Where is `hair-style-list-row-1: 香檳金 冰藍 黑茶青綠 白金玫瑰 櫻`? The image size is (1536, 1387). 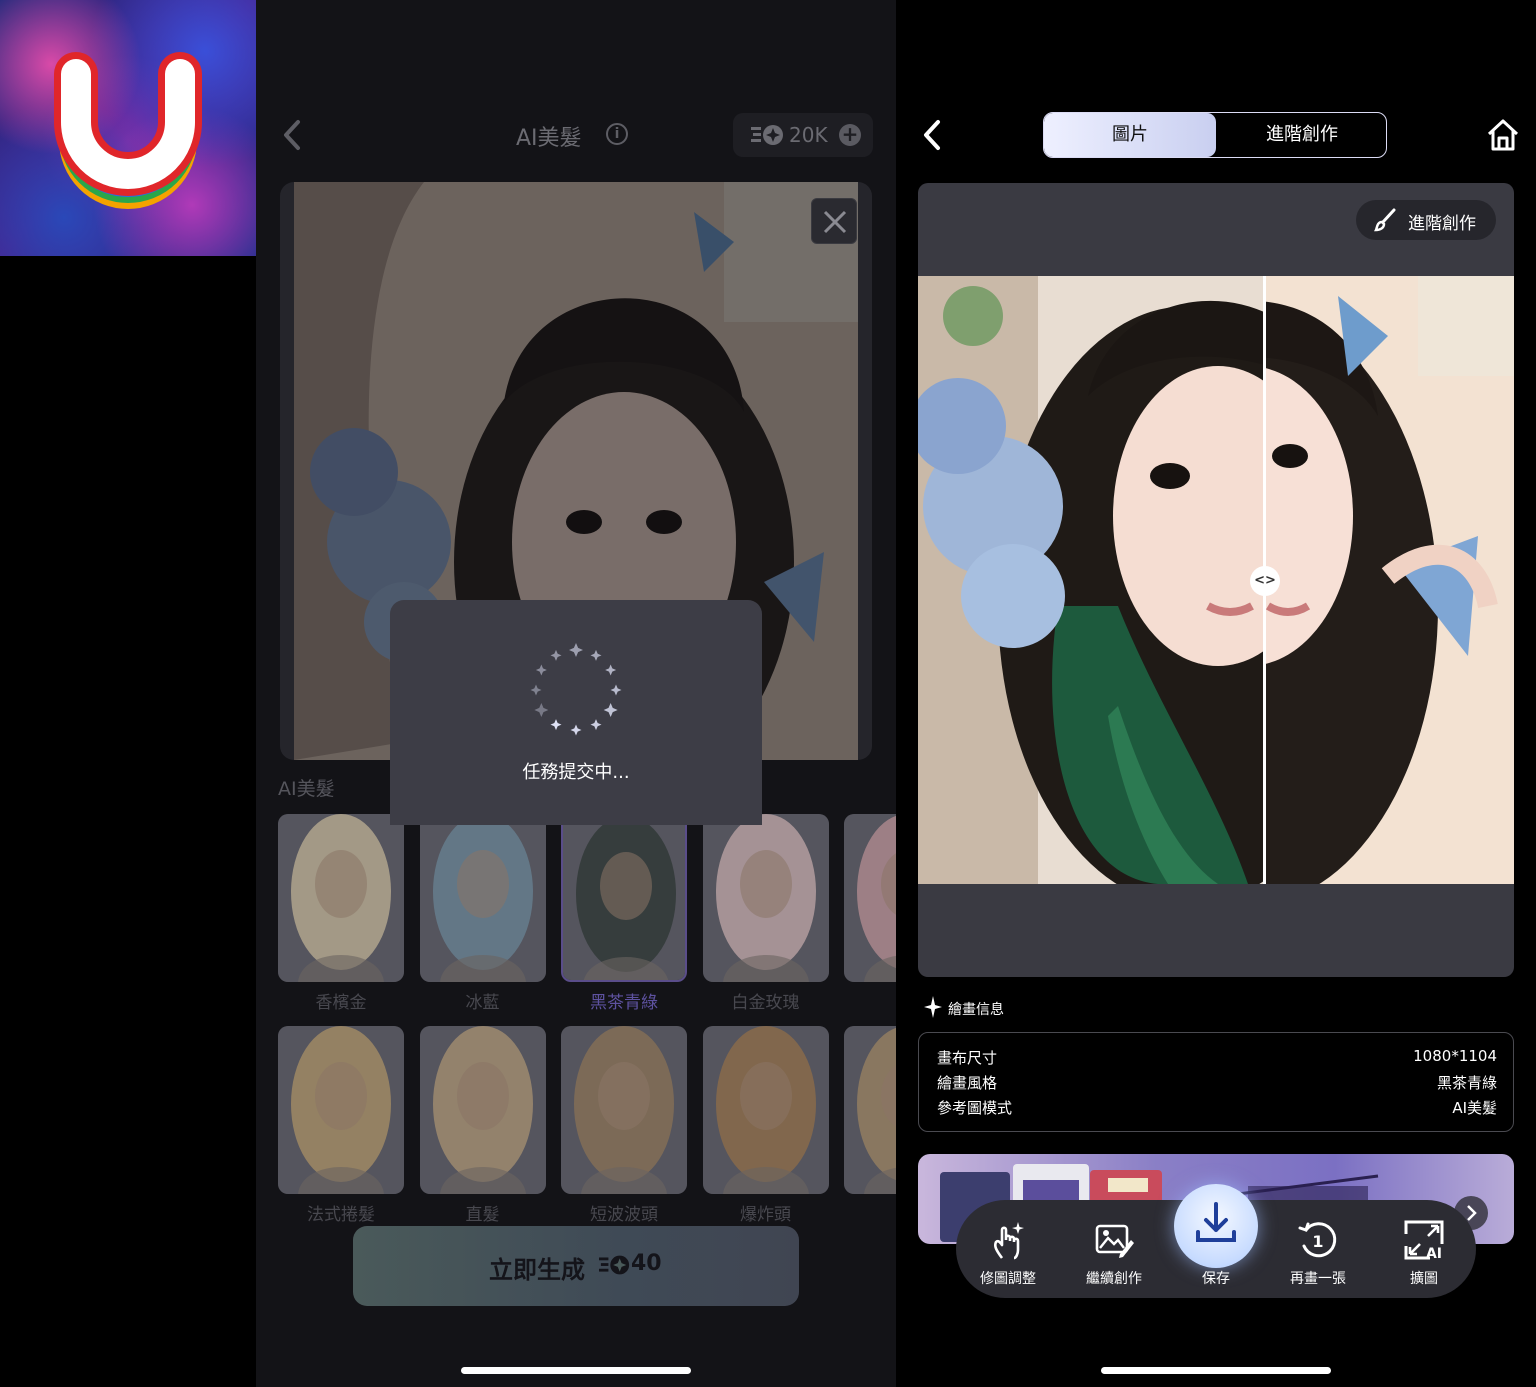
hair-style-list-row-1: 香檳金 冰藍 黑茶青綠 白金玫瑰 櫻 is located at coordinates (587, 919).